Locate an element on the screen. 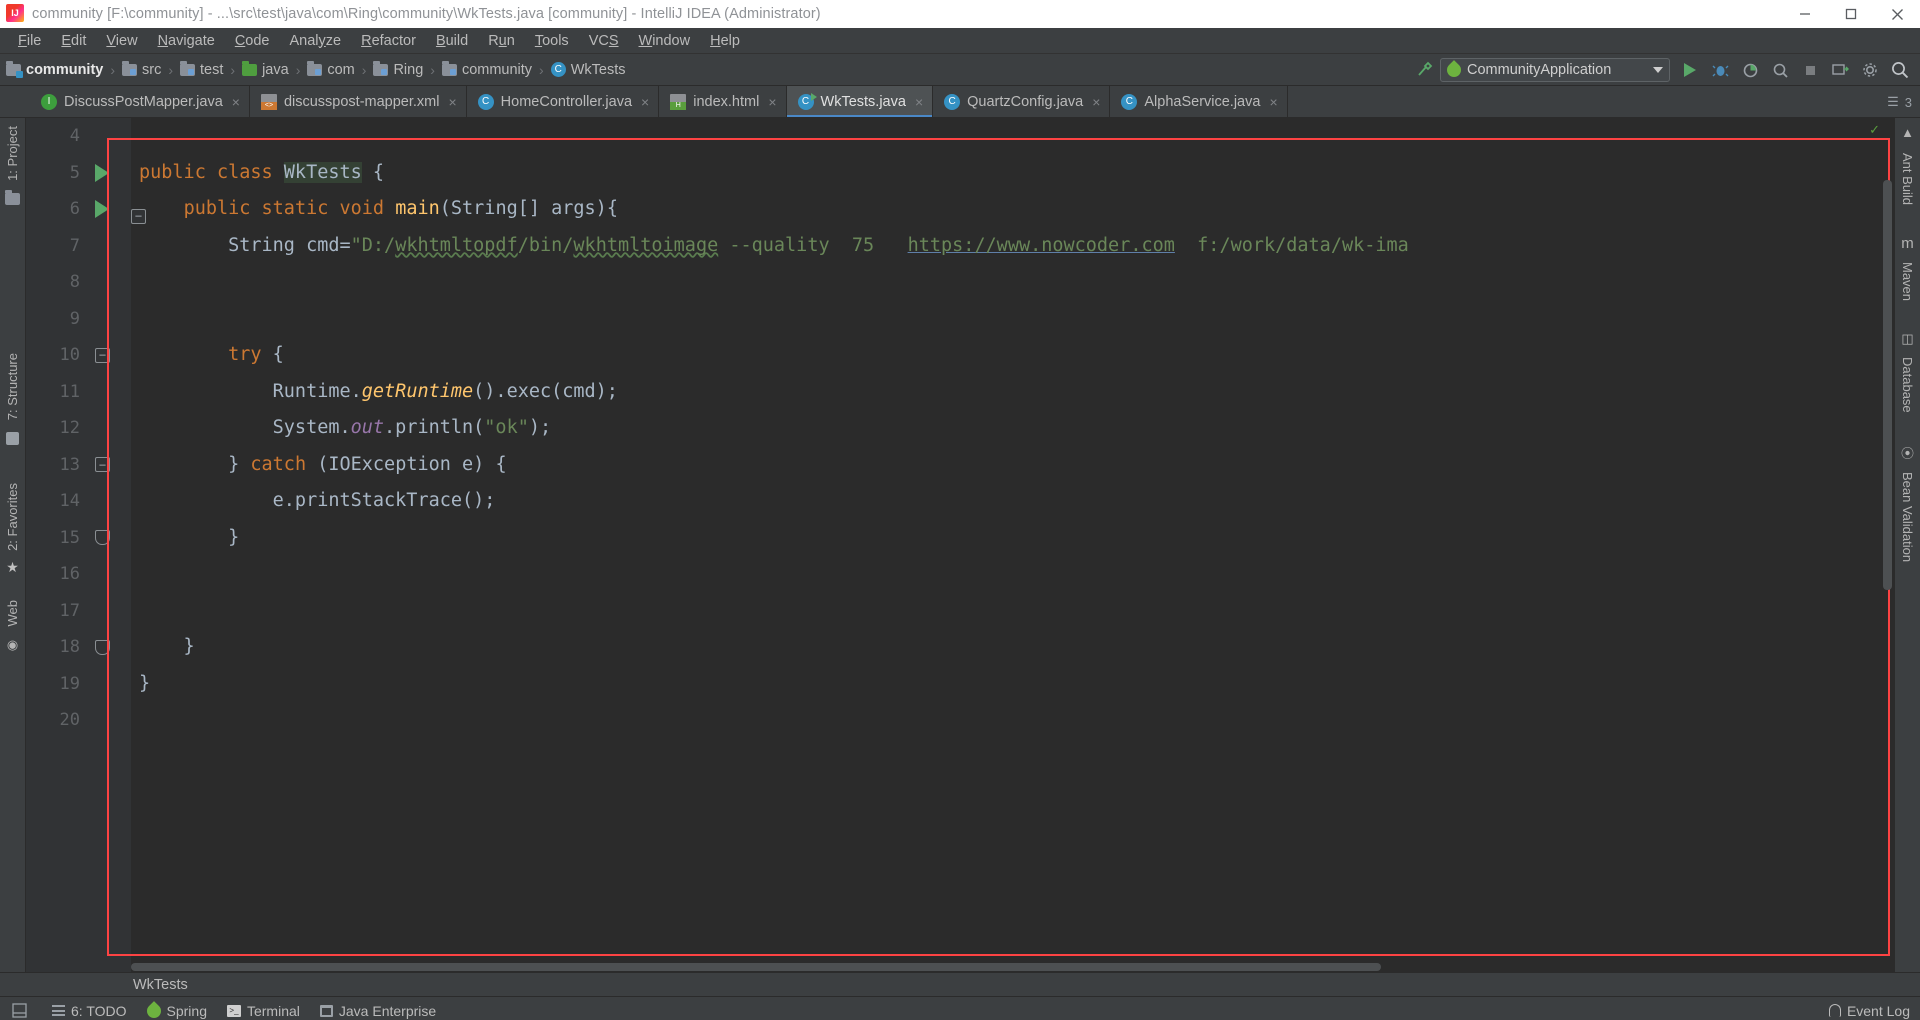 The image size is (1920, 1020). tab-list-icon: ☰ is located at coordinates (1893, 102).